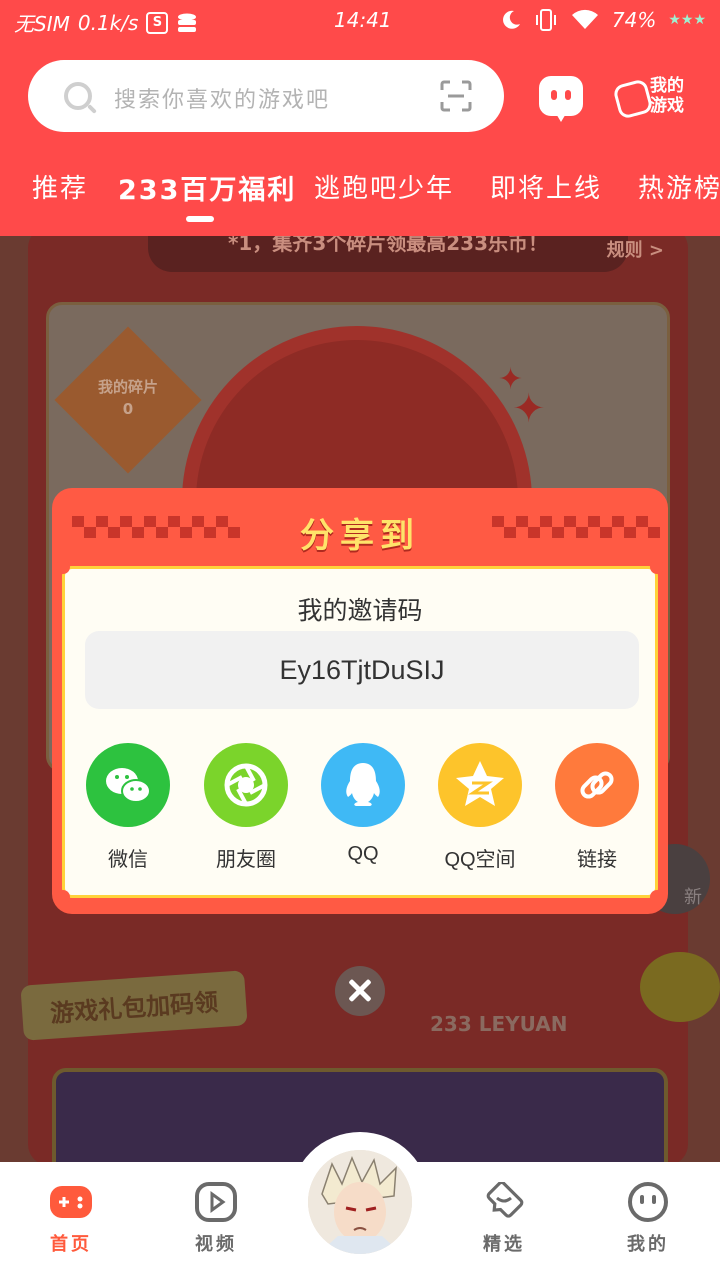  I want to click on share-link: 链接, so click(597, 807).